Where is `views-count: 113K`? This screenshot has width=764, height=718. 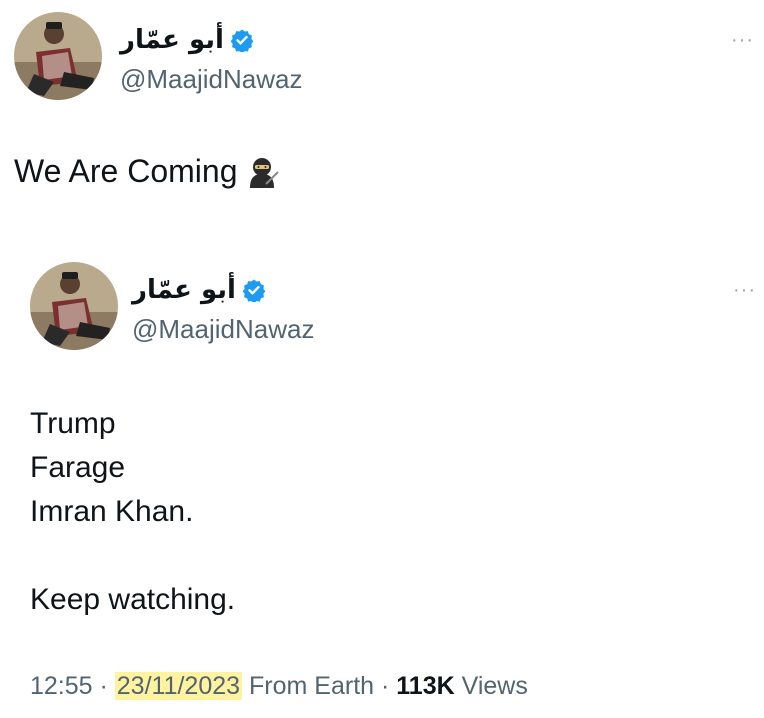
views-count: 113K is located at coordinates (425, 686).